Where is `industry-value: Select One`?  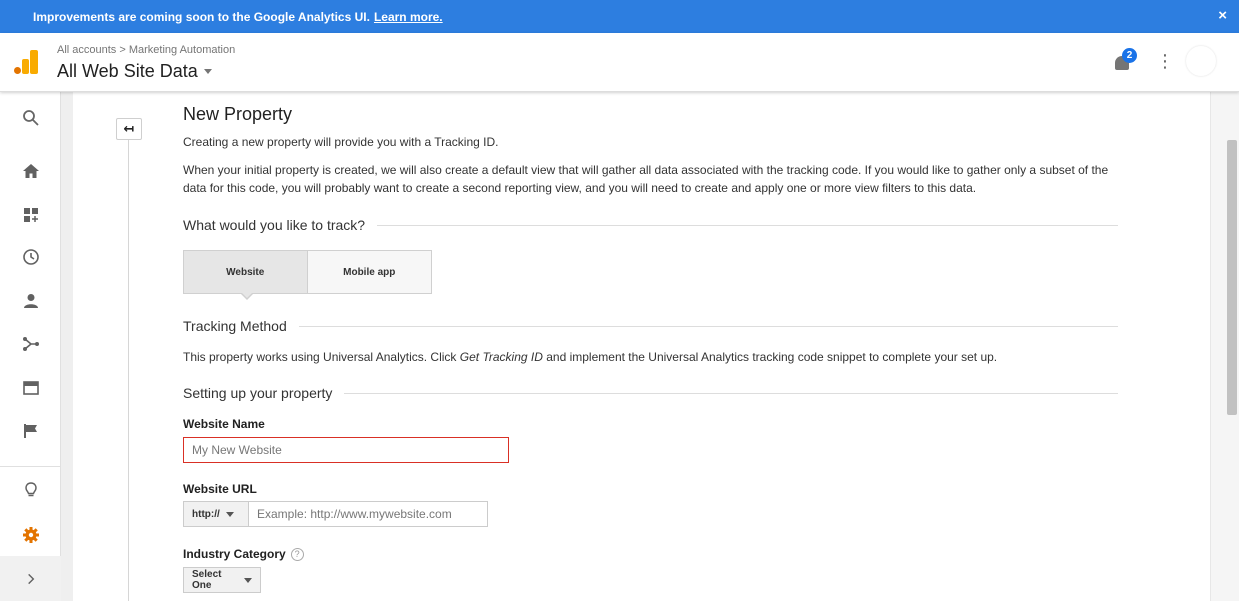
industry-value: Select One is located at coordinates (207, 580).